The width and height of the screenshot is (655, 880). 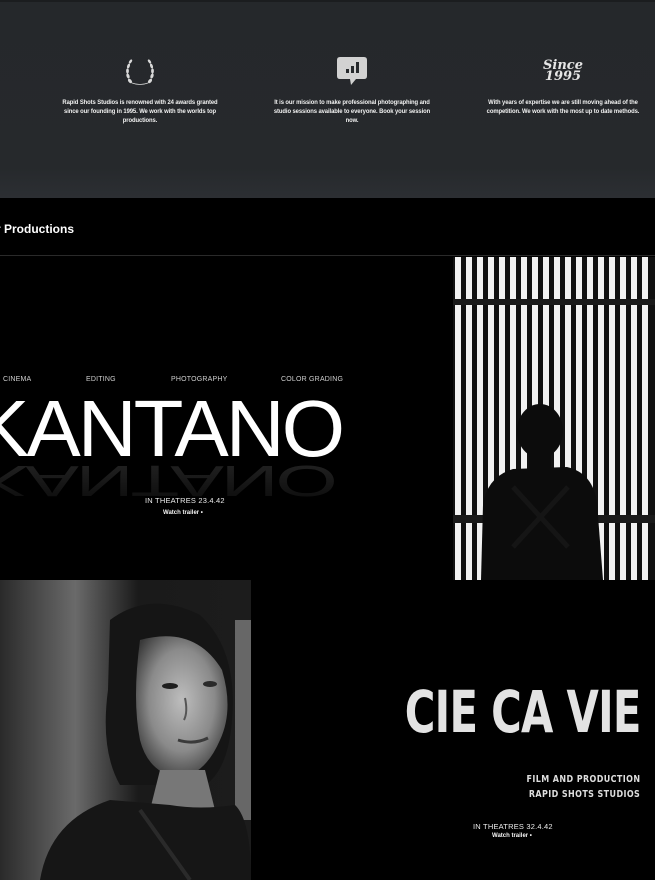 What do you see at coordinates (190, 492) in the screenshot?
I see `reflection-fade` at bounding box center [190, 492].